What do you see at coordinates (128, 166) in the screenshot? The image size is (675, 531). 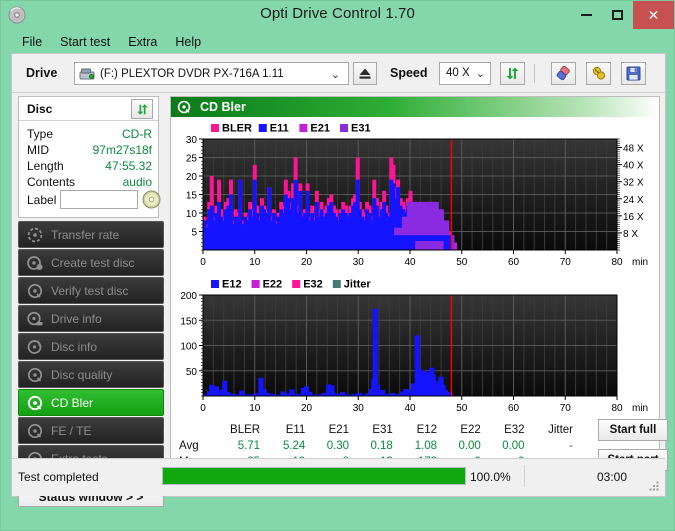 I see `disc-row-value: 47:55.32` at bounding box center [128, 166].